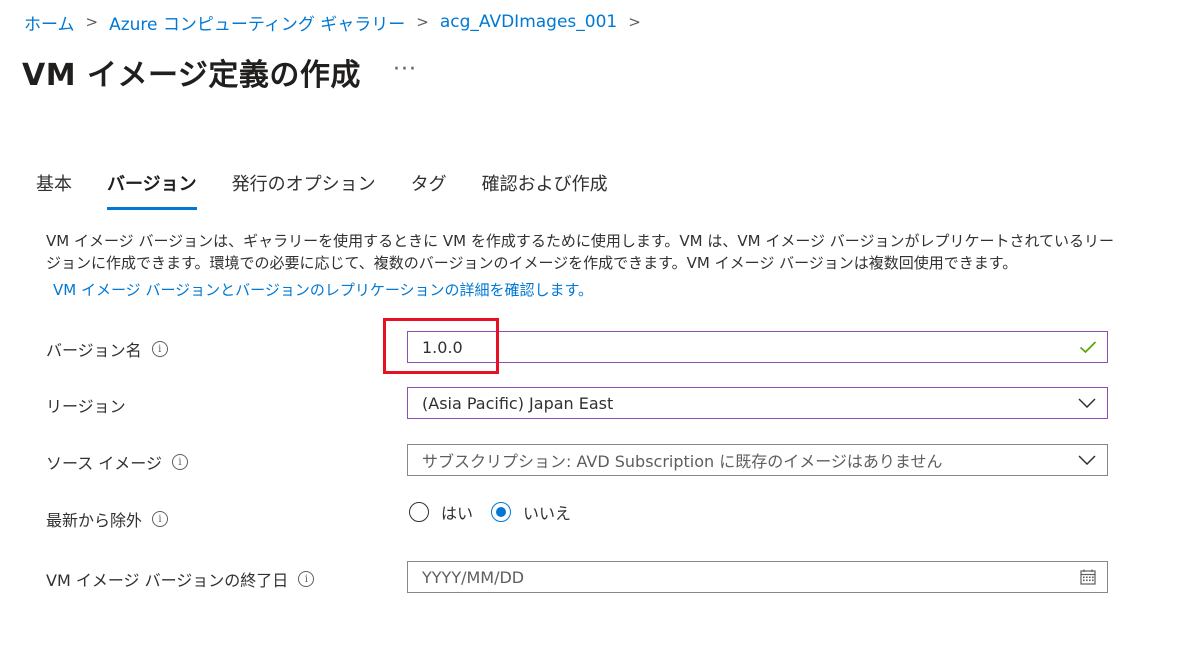 Image resolution: width=1200 pixels, height=657 pixels. I want to click on end-date-label: VM イメージ バージョンの終了日 i, so click(180, 579).